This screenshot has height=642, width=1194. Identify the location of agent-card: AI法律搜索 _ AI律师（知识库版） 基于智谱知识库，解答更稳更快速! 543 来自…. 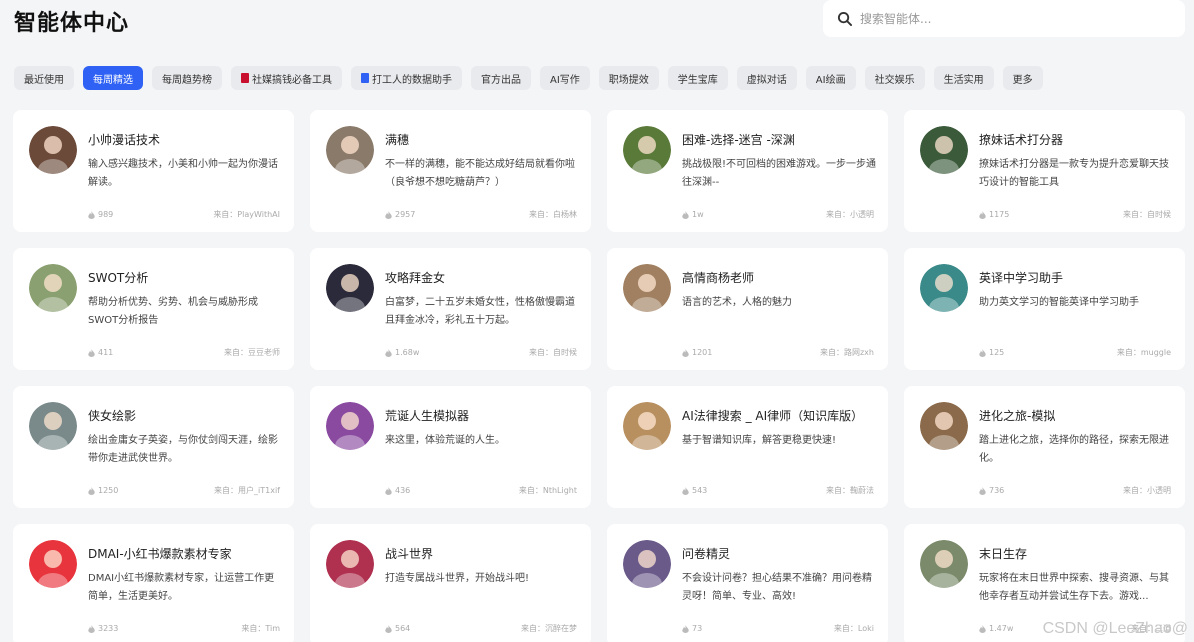
(747, 447).